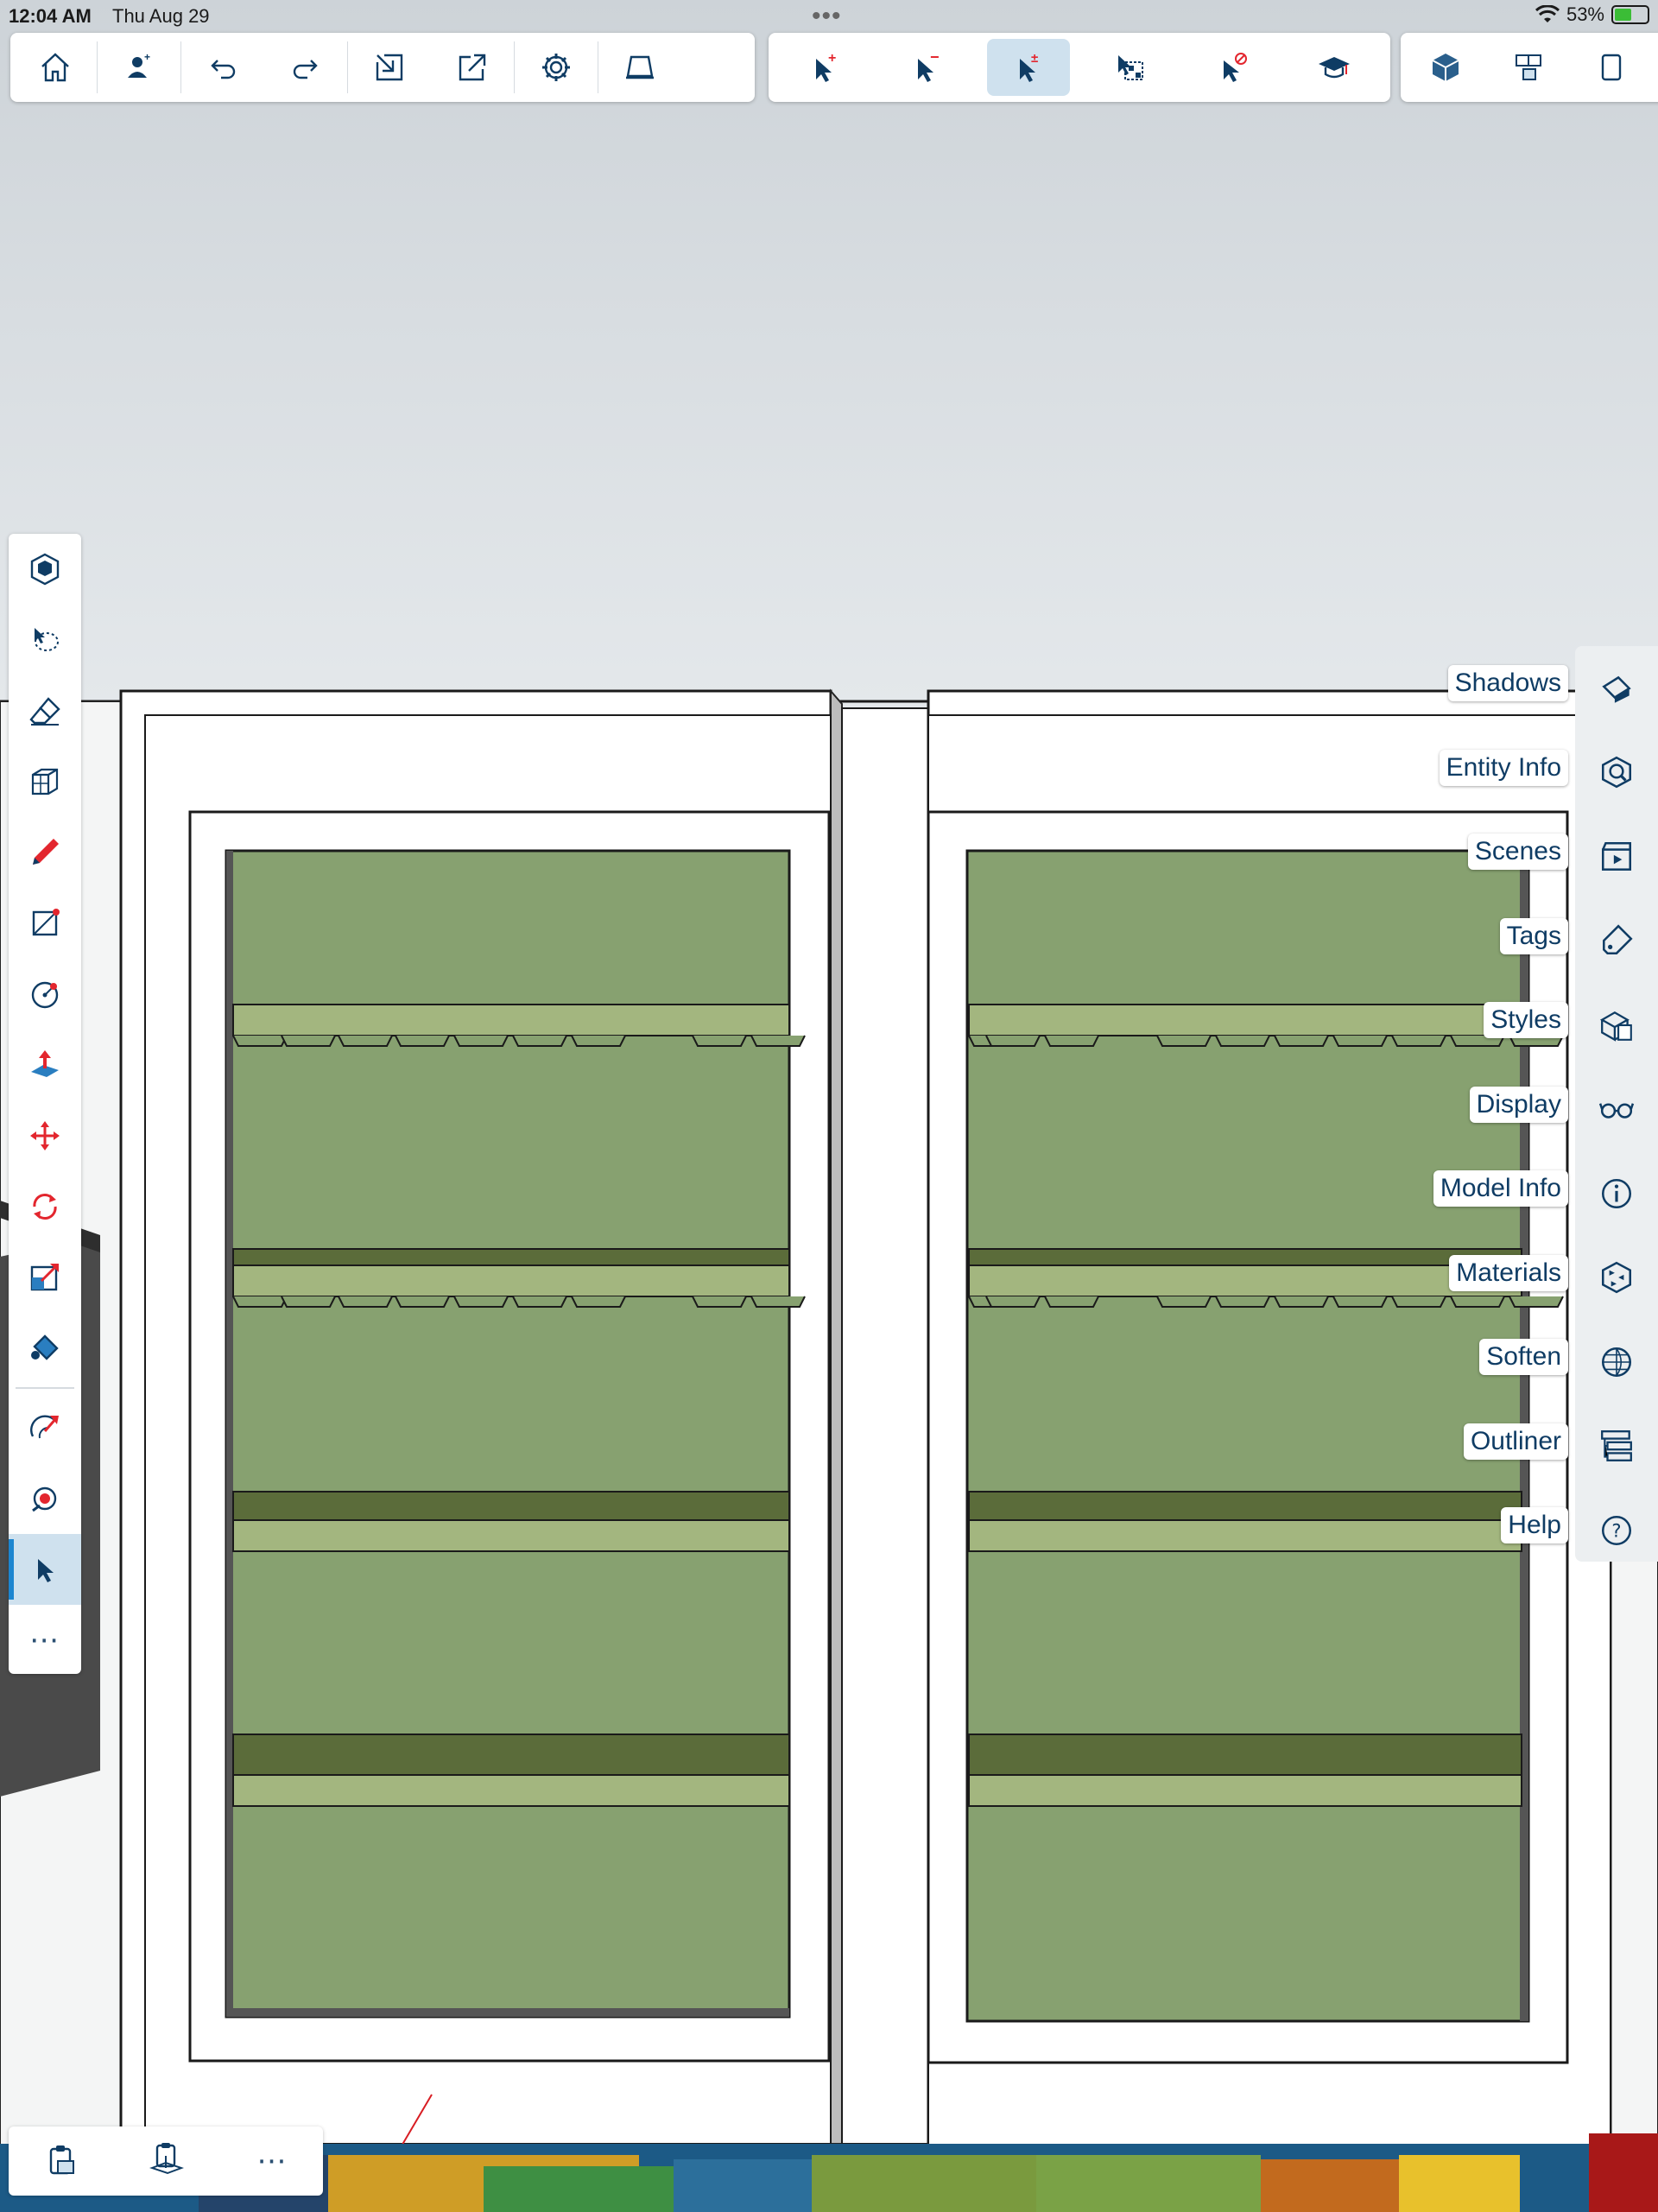  Describe the element at coordinates (1616, 1446) in the screenshot. I see `outliner-icon` at that location.